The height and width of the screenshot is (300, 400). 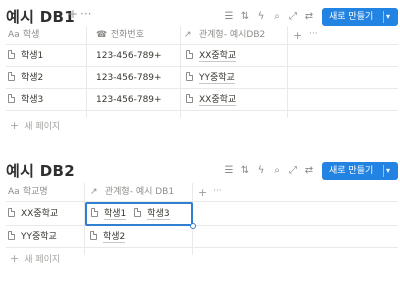 I want to click on row-title: YY중학교, so click(x=39, y=237).